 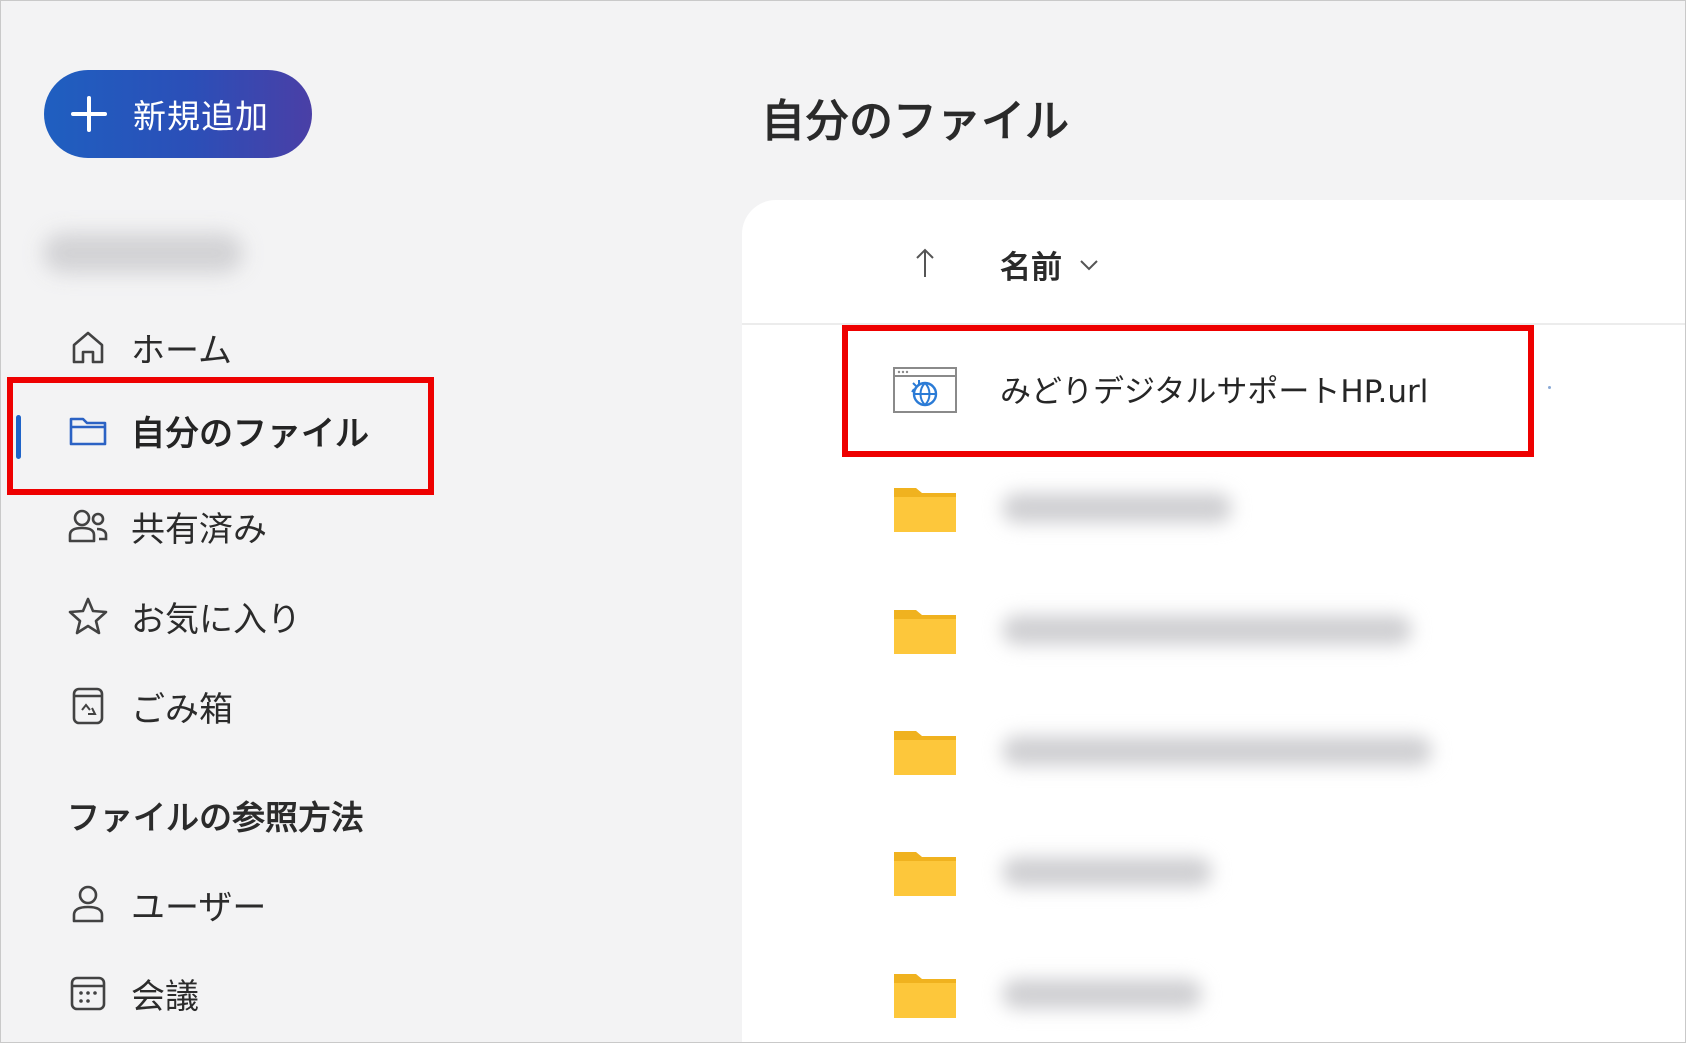 I want to click on sidebar-item-recycle-bin: ごみ箱, so click(x=150, y=706).